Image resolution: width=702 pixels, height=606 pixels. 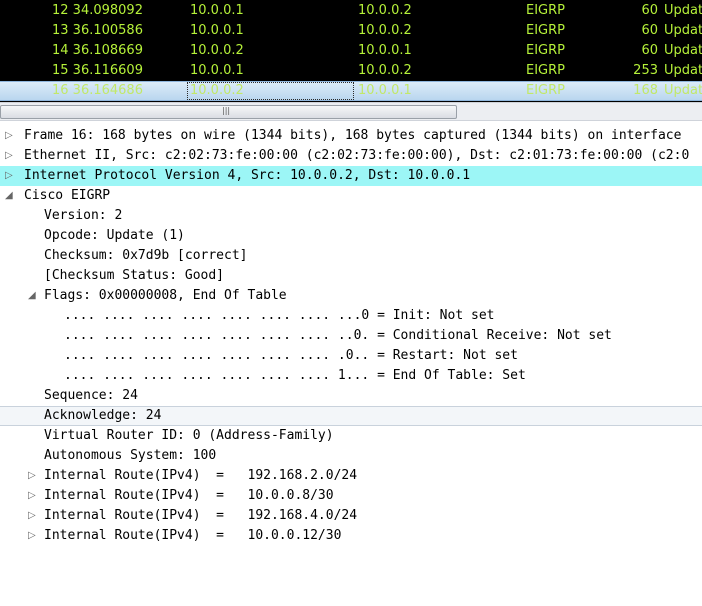 I want to click on packet-no-time: 12 34.098092, so click(x=97, y=10).